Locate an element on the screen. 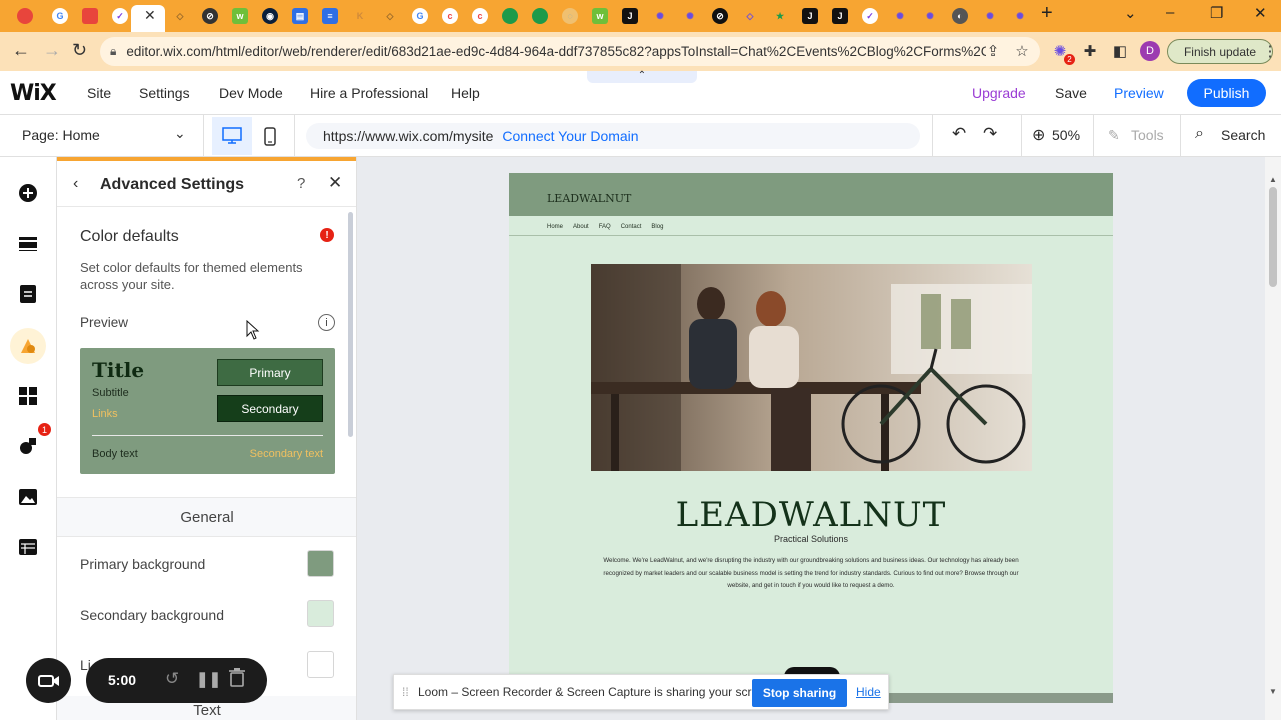  wix-logo: WiX is located at coordinates (33, 93).